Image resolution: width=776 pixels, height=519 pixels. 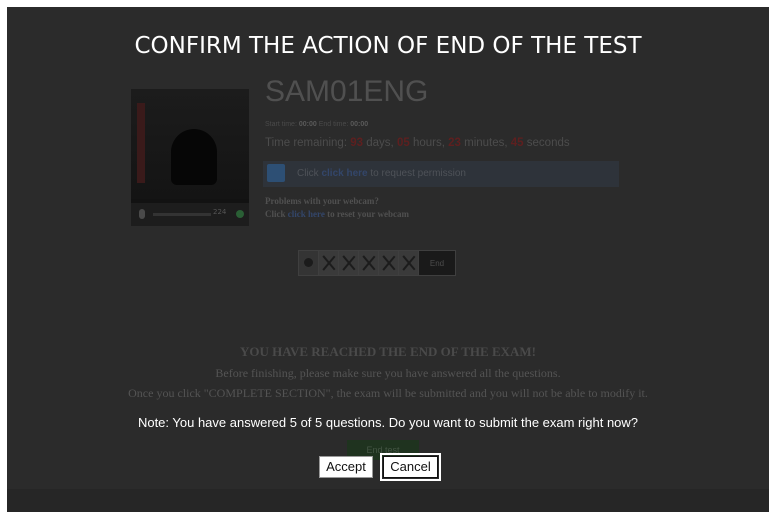 What do you see at coordinates (437, 263) in the screenshot?
I see `end-nav-button: End` at bounding box center [437, 263].